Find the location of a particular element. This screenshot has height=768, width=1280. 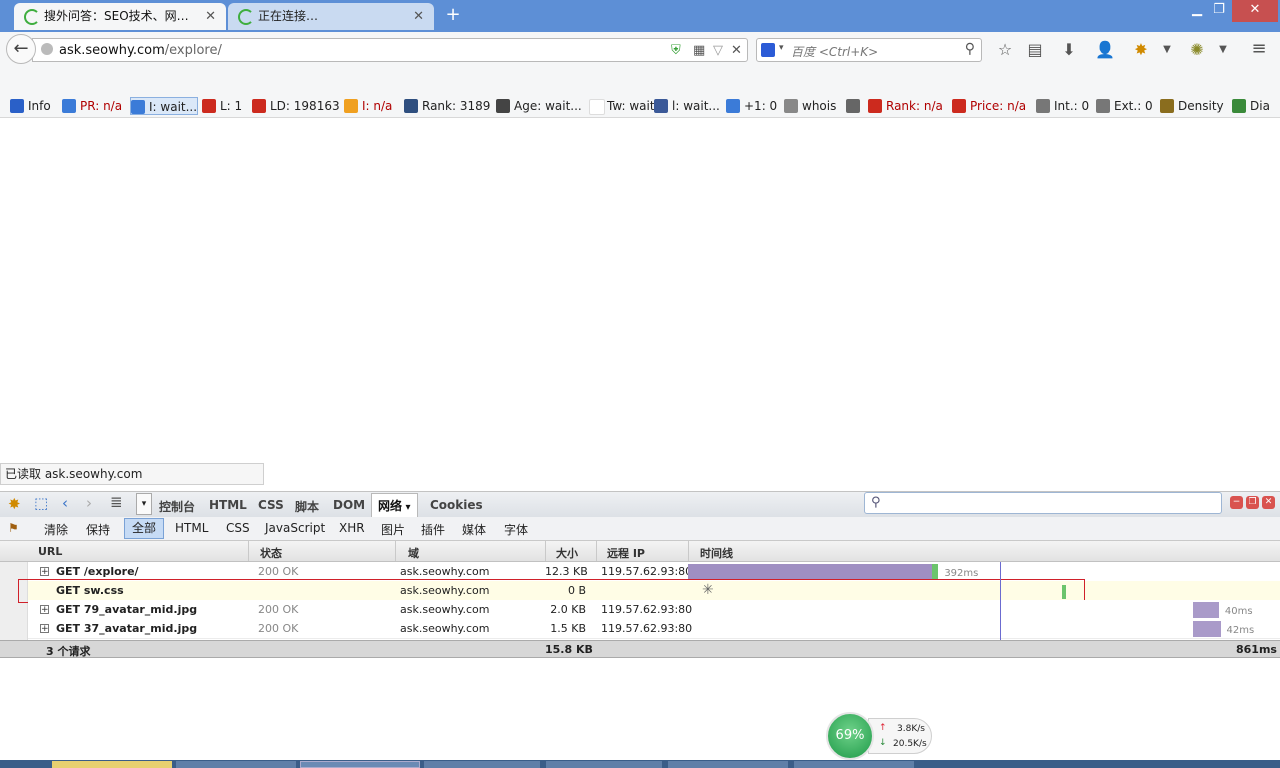

net-filter-button: 字体 is located at coordinates (516, 529).